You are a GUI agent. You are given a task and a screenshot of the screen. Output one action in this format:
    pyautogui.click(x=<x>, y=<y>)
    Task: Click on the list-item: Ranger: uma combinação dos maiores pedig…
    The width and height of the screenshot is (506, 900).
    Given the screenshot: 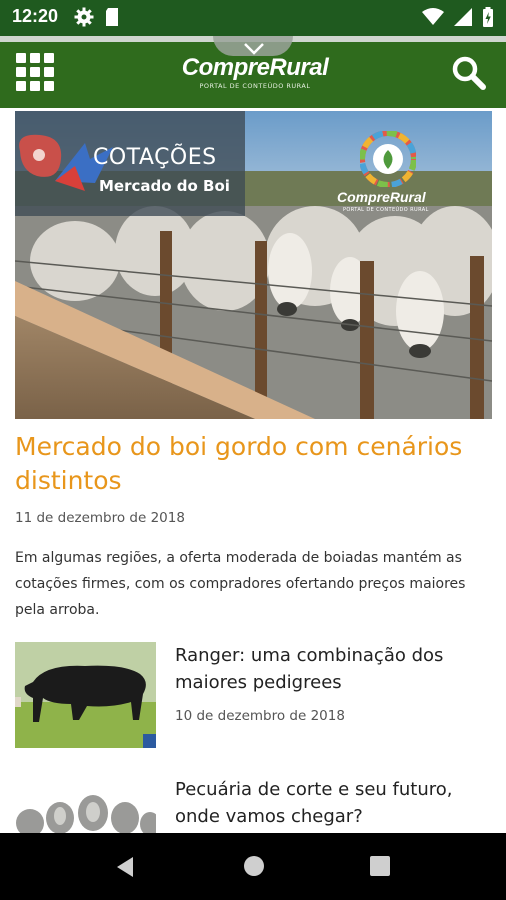 What is the action you would take?
    pyautogui.click(x=253, y=695)
    